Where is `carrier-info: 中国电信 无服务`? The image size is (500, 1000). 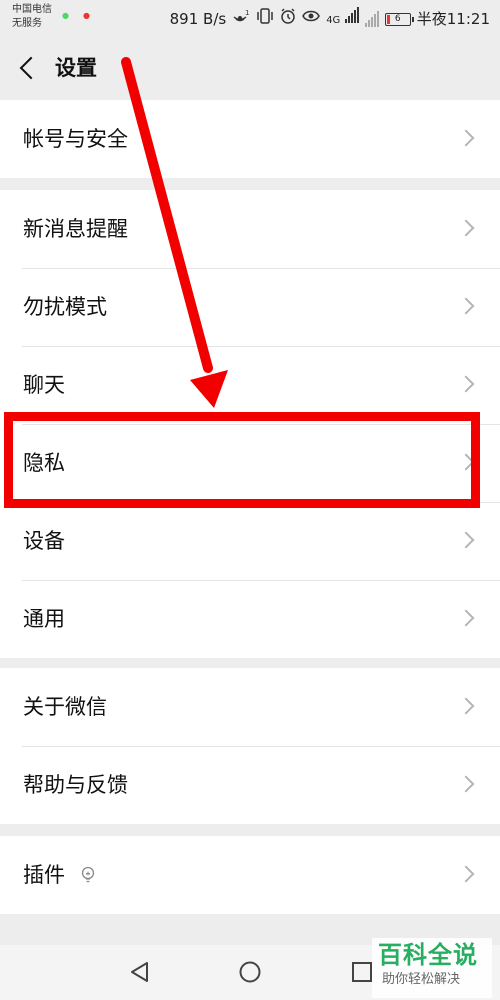
carrier-info: 中国电信 无服务 is located at coordinates (32, 17).